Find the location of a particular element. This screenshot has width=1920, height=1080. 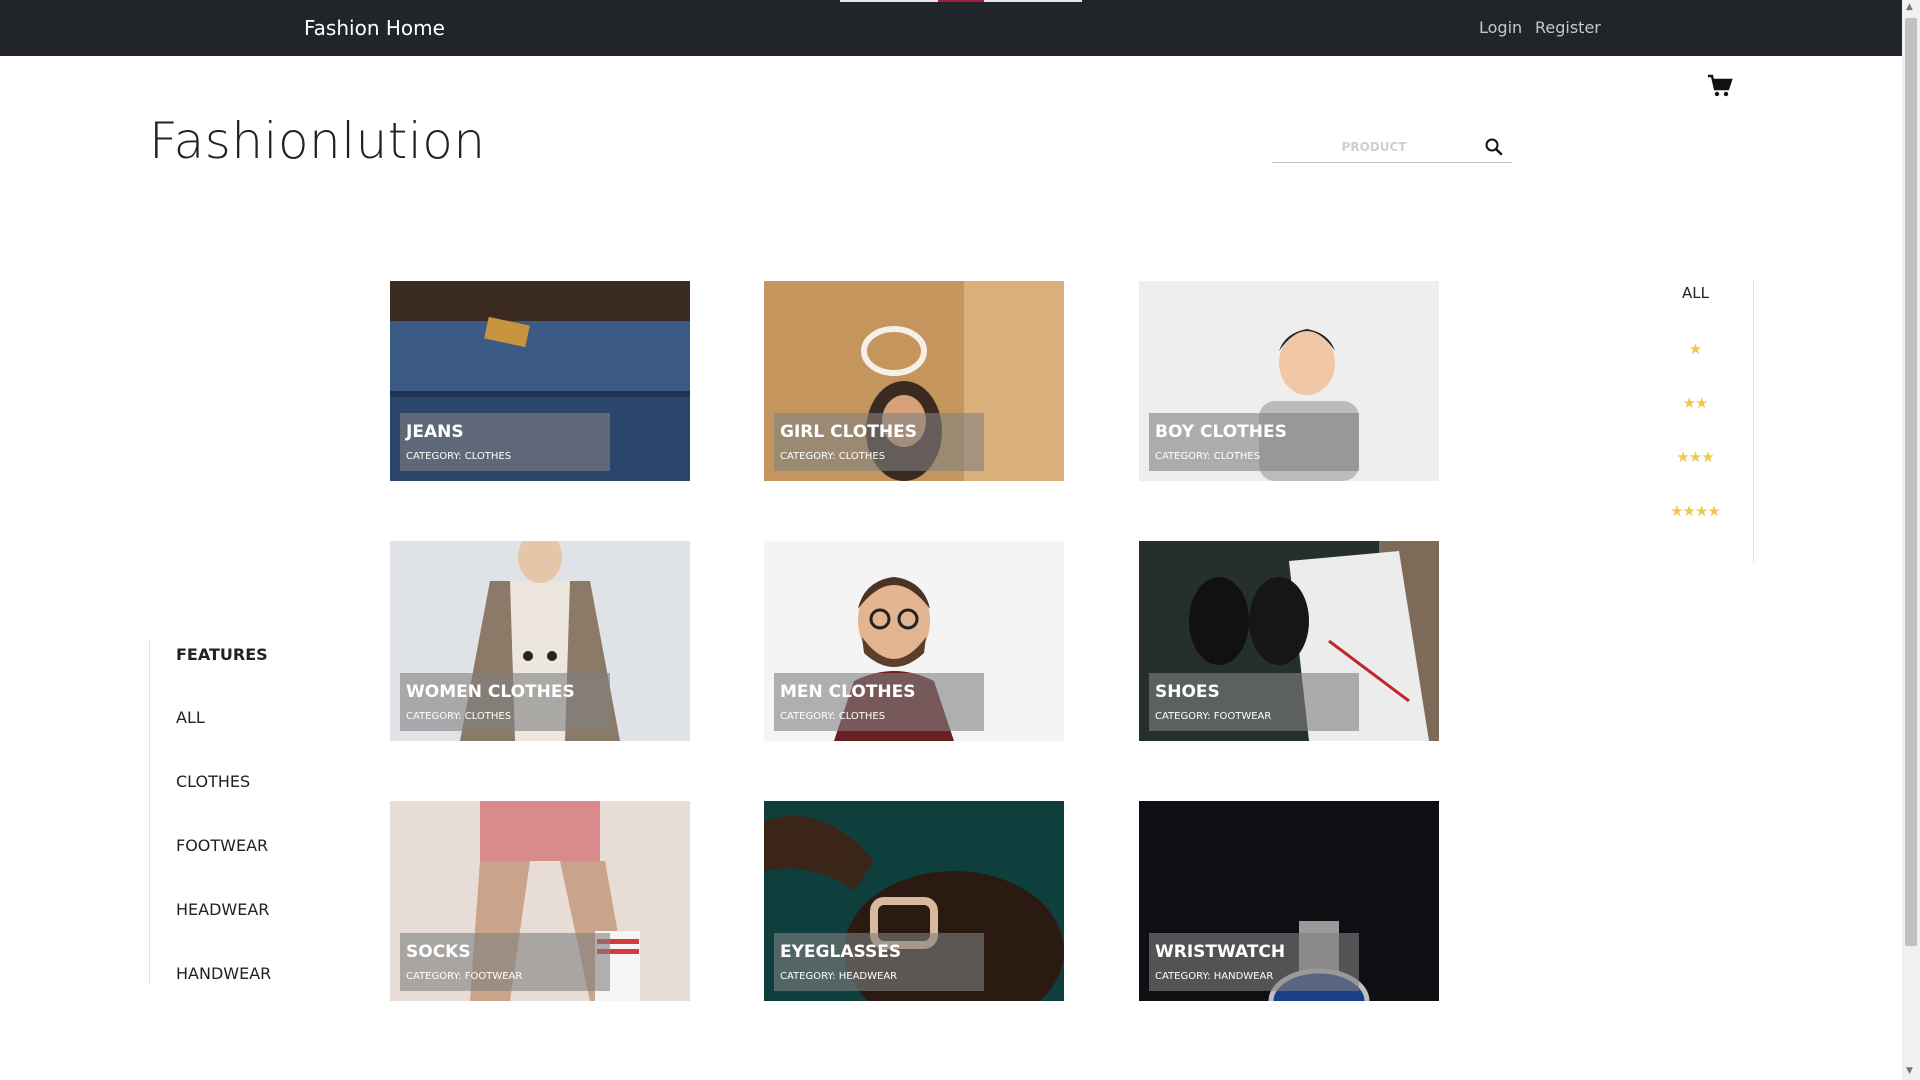

register-link: Register is located at coordinates (1568, 27).